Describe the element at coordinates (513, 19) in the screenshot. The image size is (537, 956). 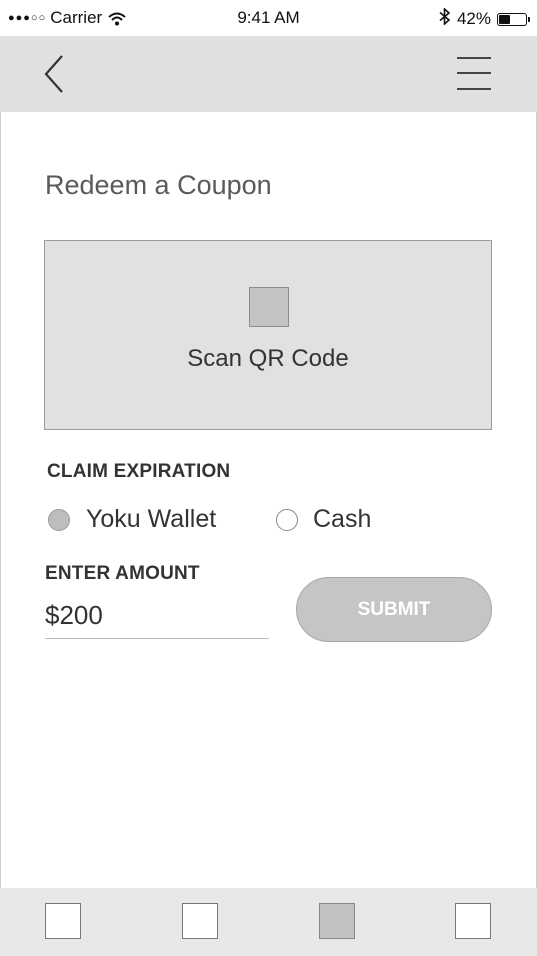
I see `battery-icon` at that location.